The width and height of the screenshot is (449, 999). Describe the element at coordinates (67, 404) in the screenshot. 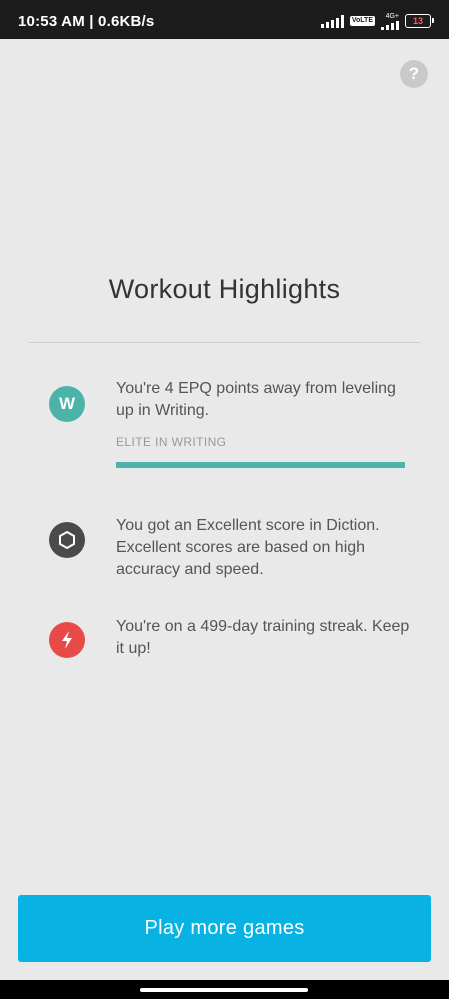

I see `writing-badge-icon: W` at that location.